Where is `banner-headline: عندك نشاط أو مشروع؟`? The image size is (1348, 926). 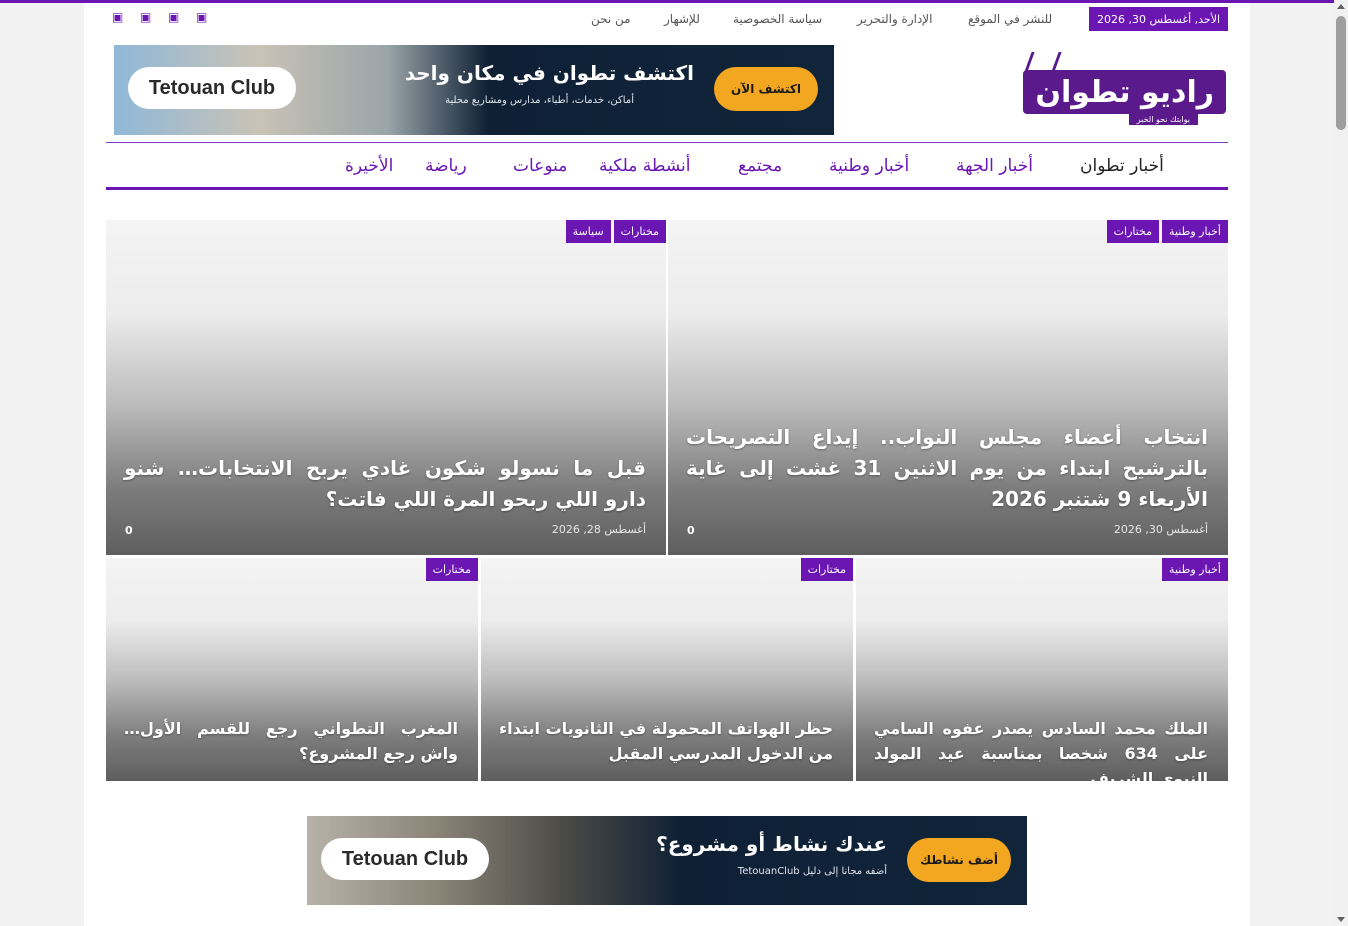 banner-headline: عندك نشاط أو مشروع؟ is located at coordinates (771, 844).